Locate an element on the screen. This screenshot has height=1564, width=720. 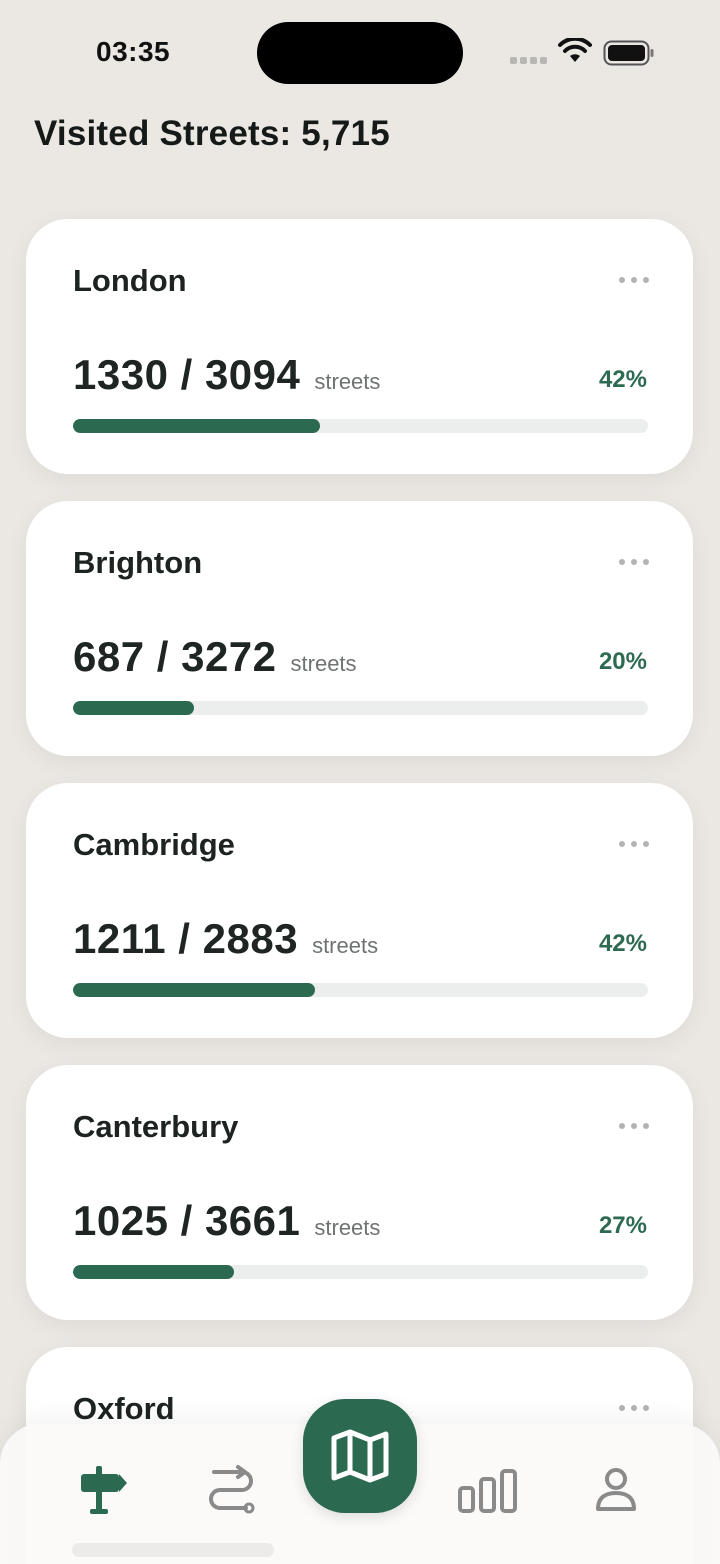
street-count: 687 / 3272 is located at coordinates (175, 656).